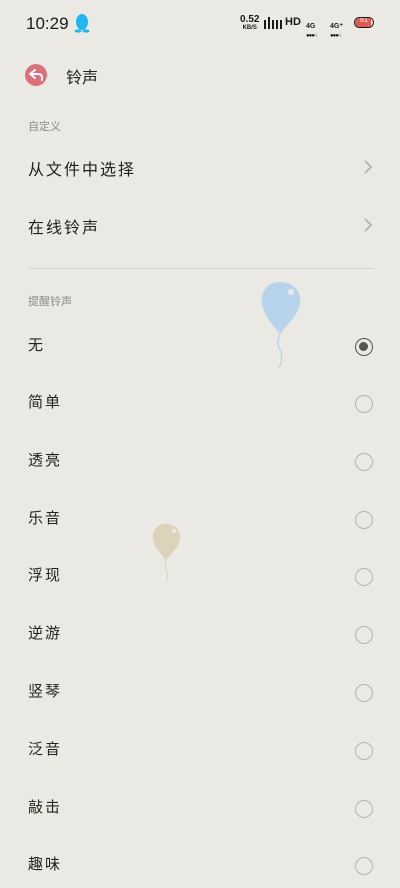 The width and height of the screenshot is (400, 888). What do you see at coordinates (47, 23) in the screenshot?
I see `status-time: 10:29` at bounding box center [47, 23].